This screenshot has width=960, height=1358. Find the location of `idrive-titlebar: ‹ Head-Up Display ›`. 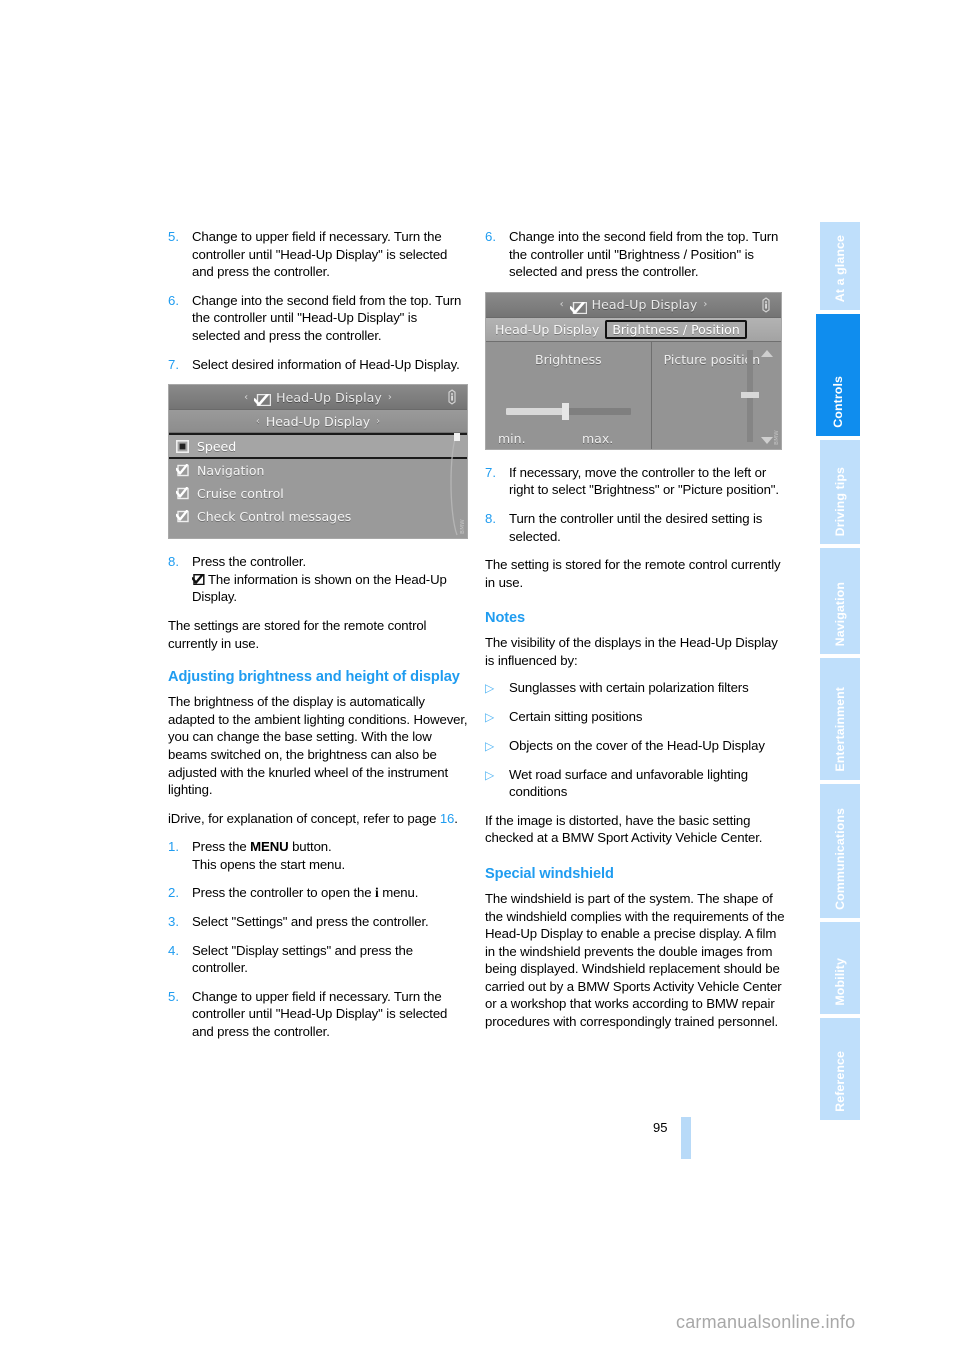

idrive-titlebar: ‹ Head-Up Display › is located at coordinates (633, 305).